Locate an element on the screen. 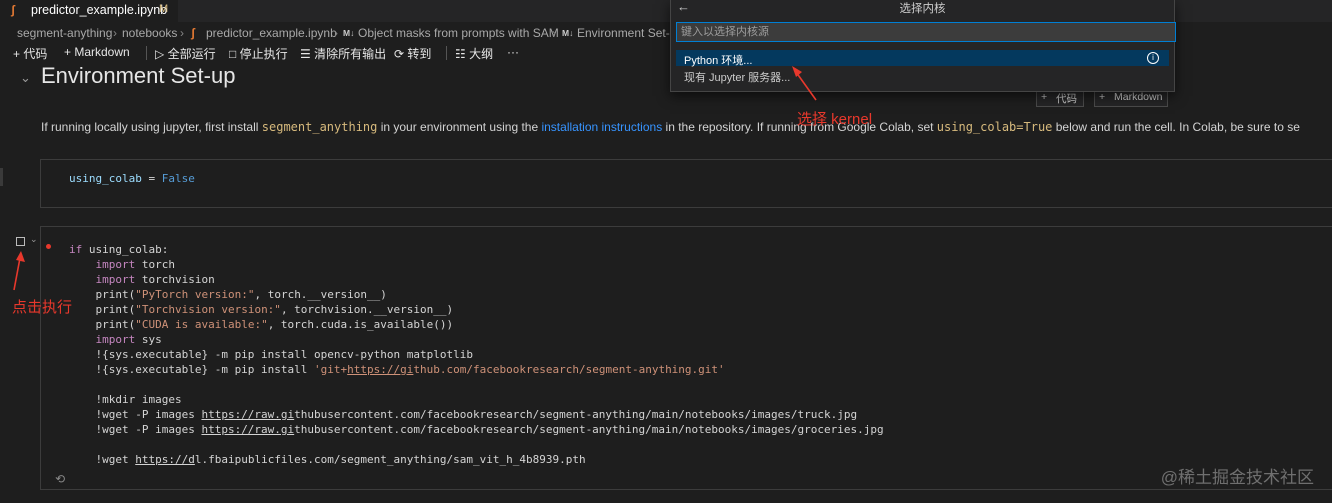  watermark: @稀土掘金技术社区 is located at coordinates (1237, 477).